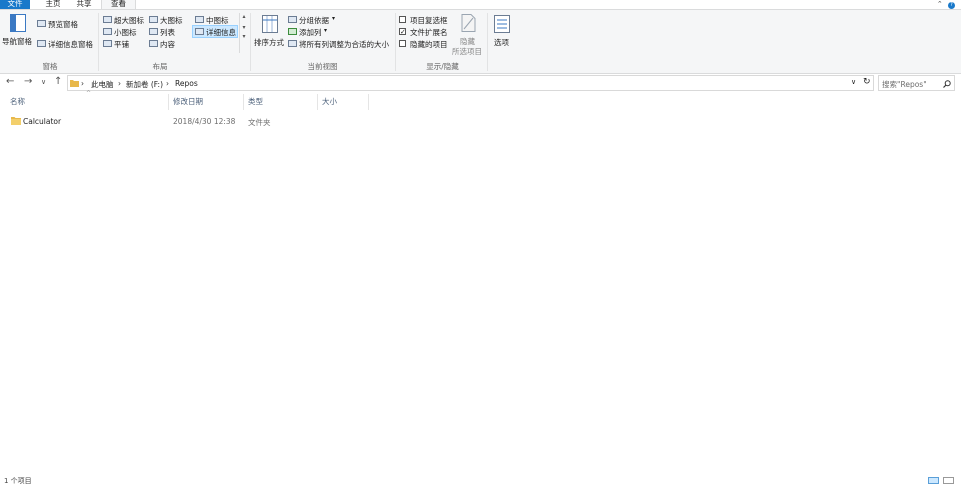  What do you see at coordinates (215, 31) in the screenshot?
I see `layout-details: 详细信息` at bounding box center [215, 31].